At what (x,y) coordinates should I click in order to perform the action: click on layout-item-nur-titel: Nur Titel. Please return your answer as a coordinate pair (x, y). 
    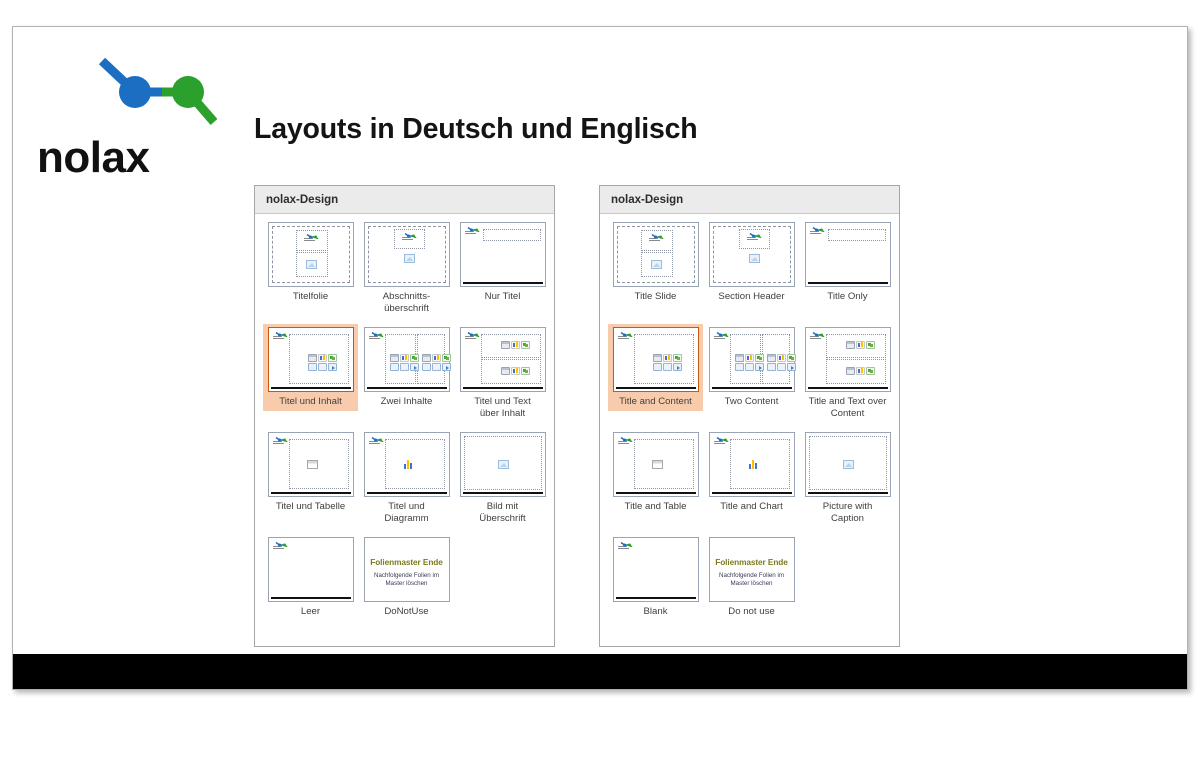
    Looking at the image, I should click on (502, 262).